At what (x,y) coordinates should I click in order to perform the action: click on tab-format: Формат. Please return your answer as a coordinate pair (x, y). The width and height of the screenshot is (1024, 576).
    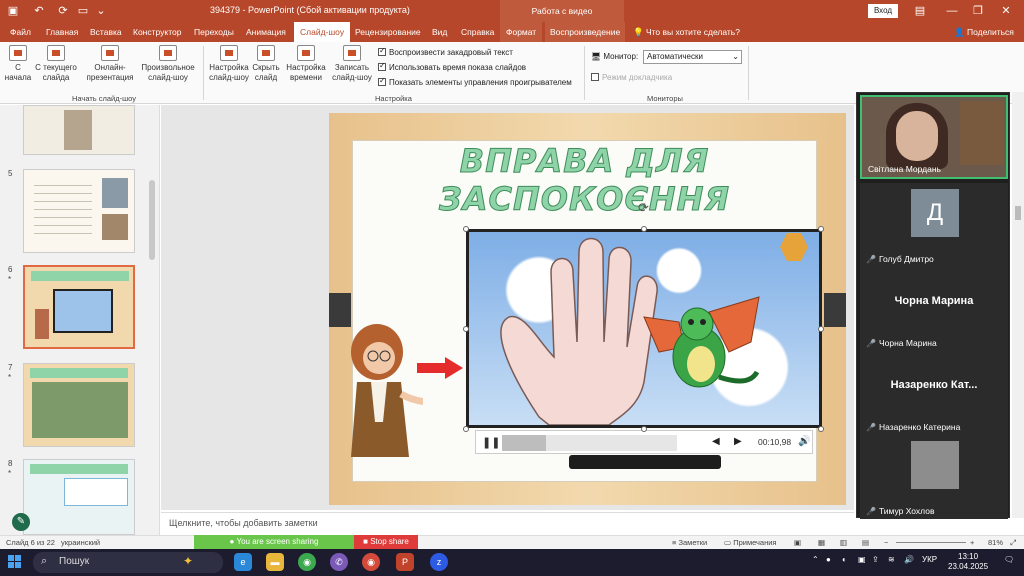
    Looking at the image, I should click on (521, 32).